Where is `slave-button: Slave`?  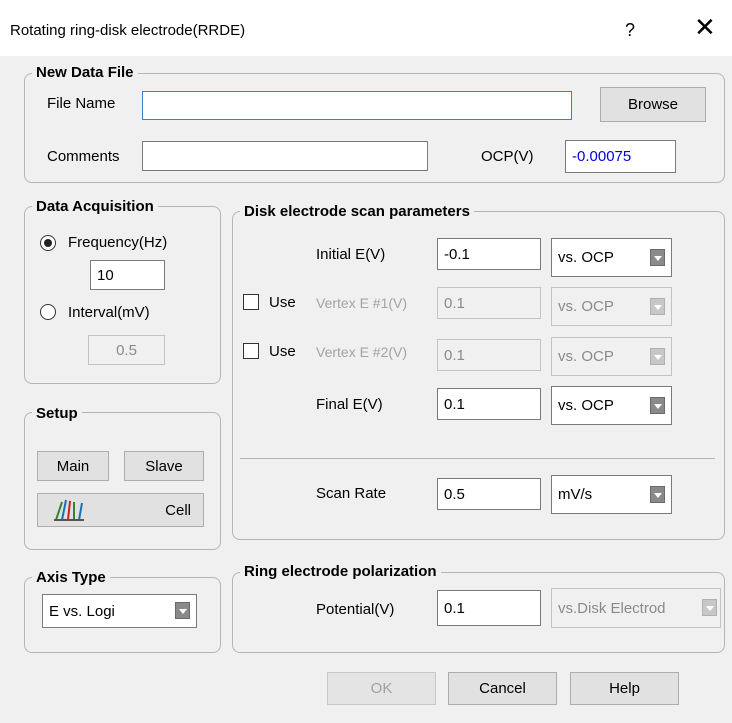 slave-button: Slave is located at coordinates (164, 466).